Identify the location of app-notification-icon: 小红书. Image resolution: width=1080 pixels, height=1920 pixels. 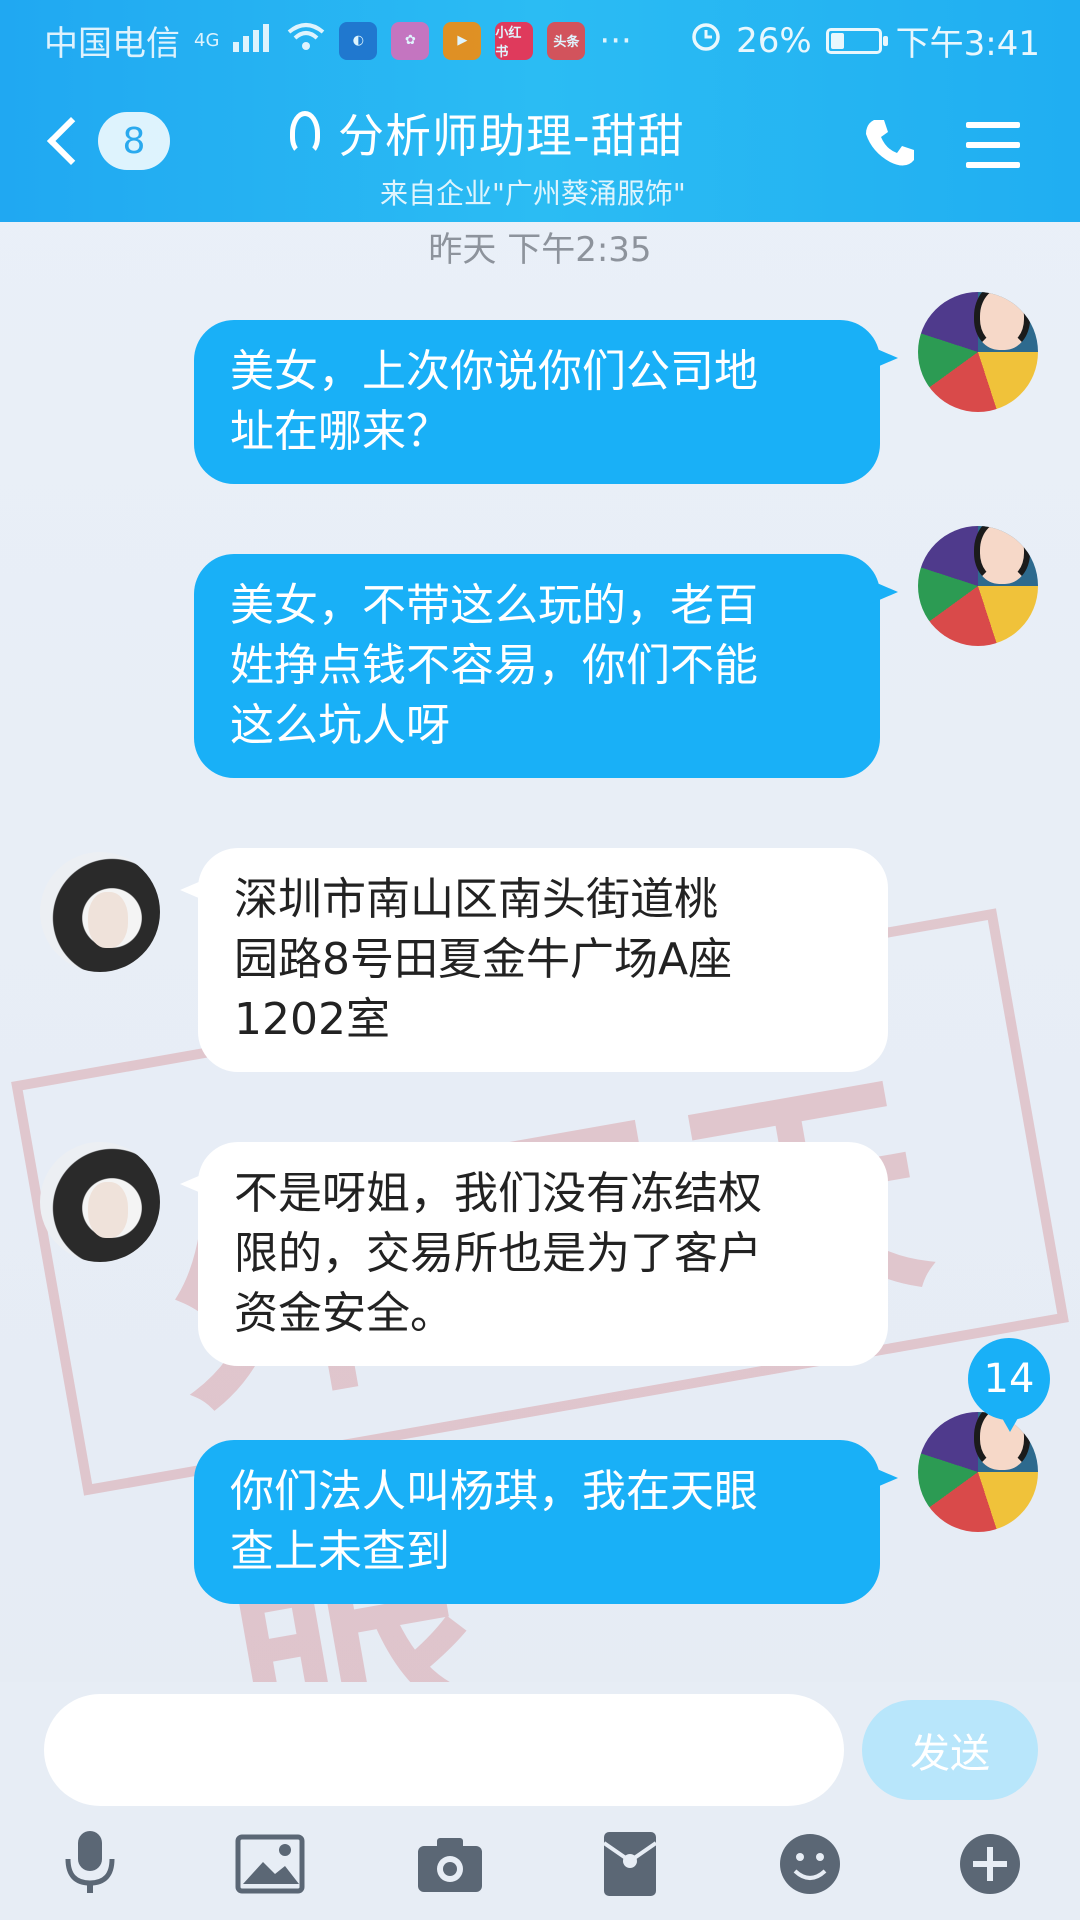
(514, 40).